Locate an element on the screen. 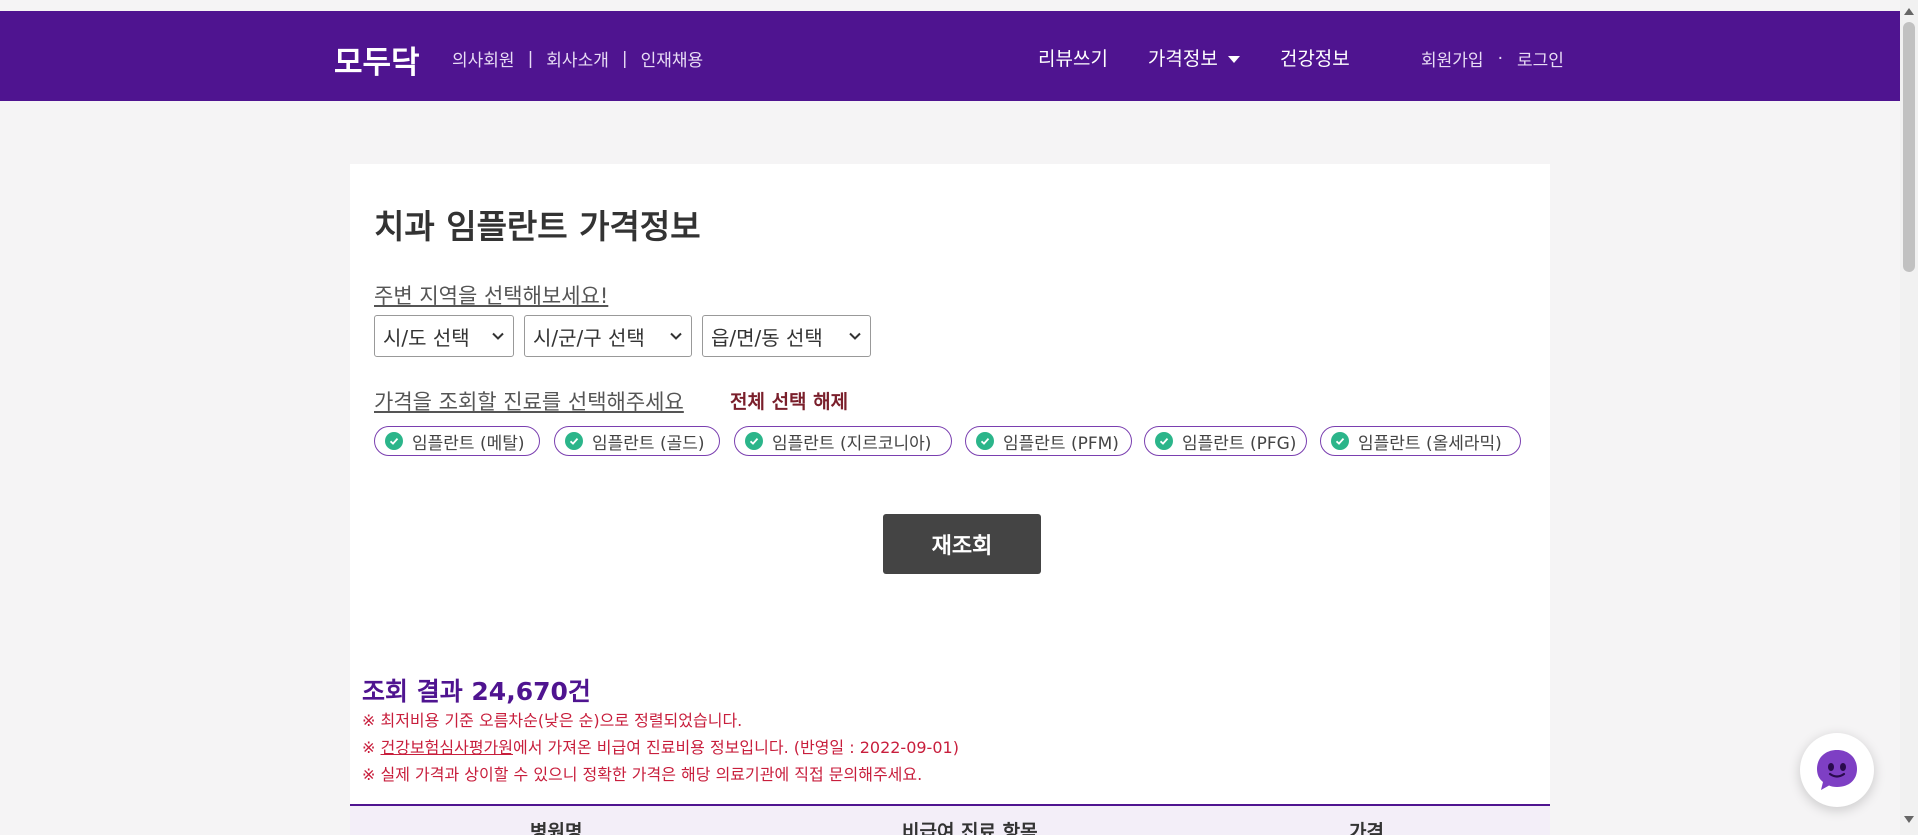 Image resolution: width=1918 pixels, height=835 pixels. column-treatment-item: 비급여 진료 항목 is located at coordinates (970, 828).